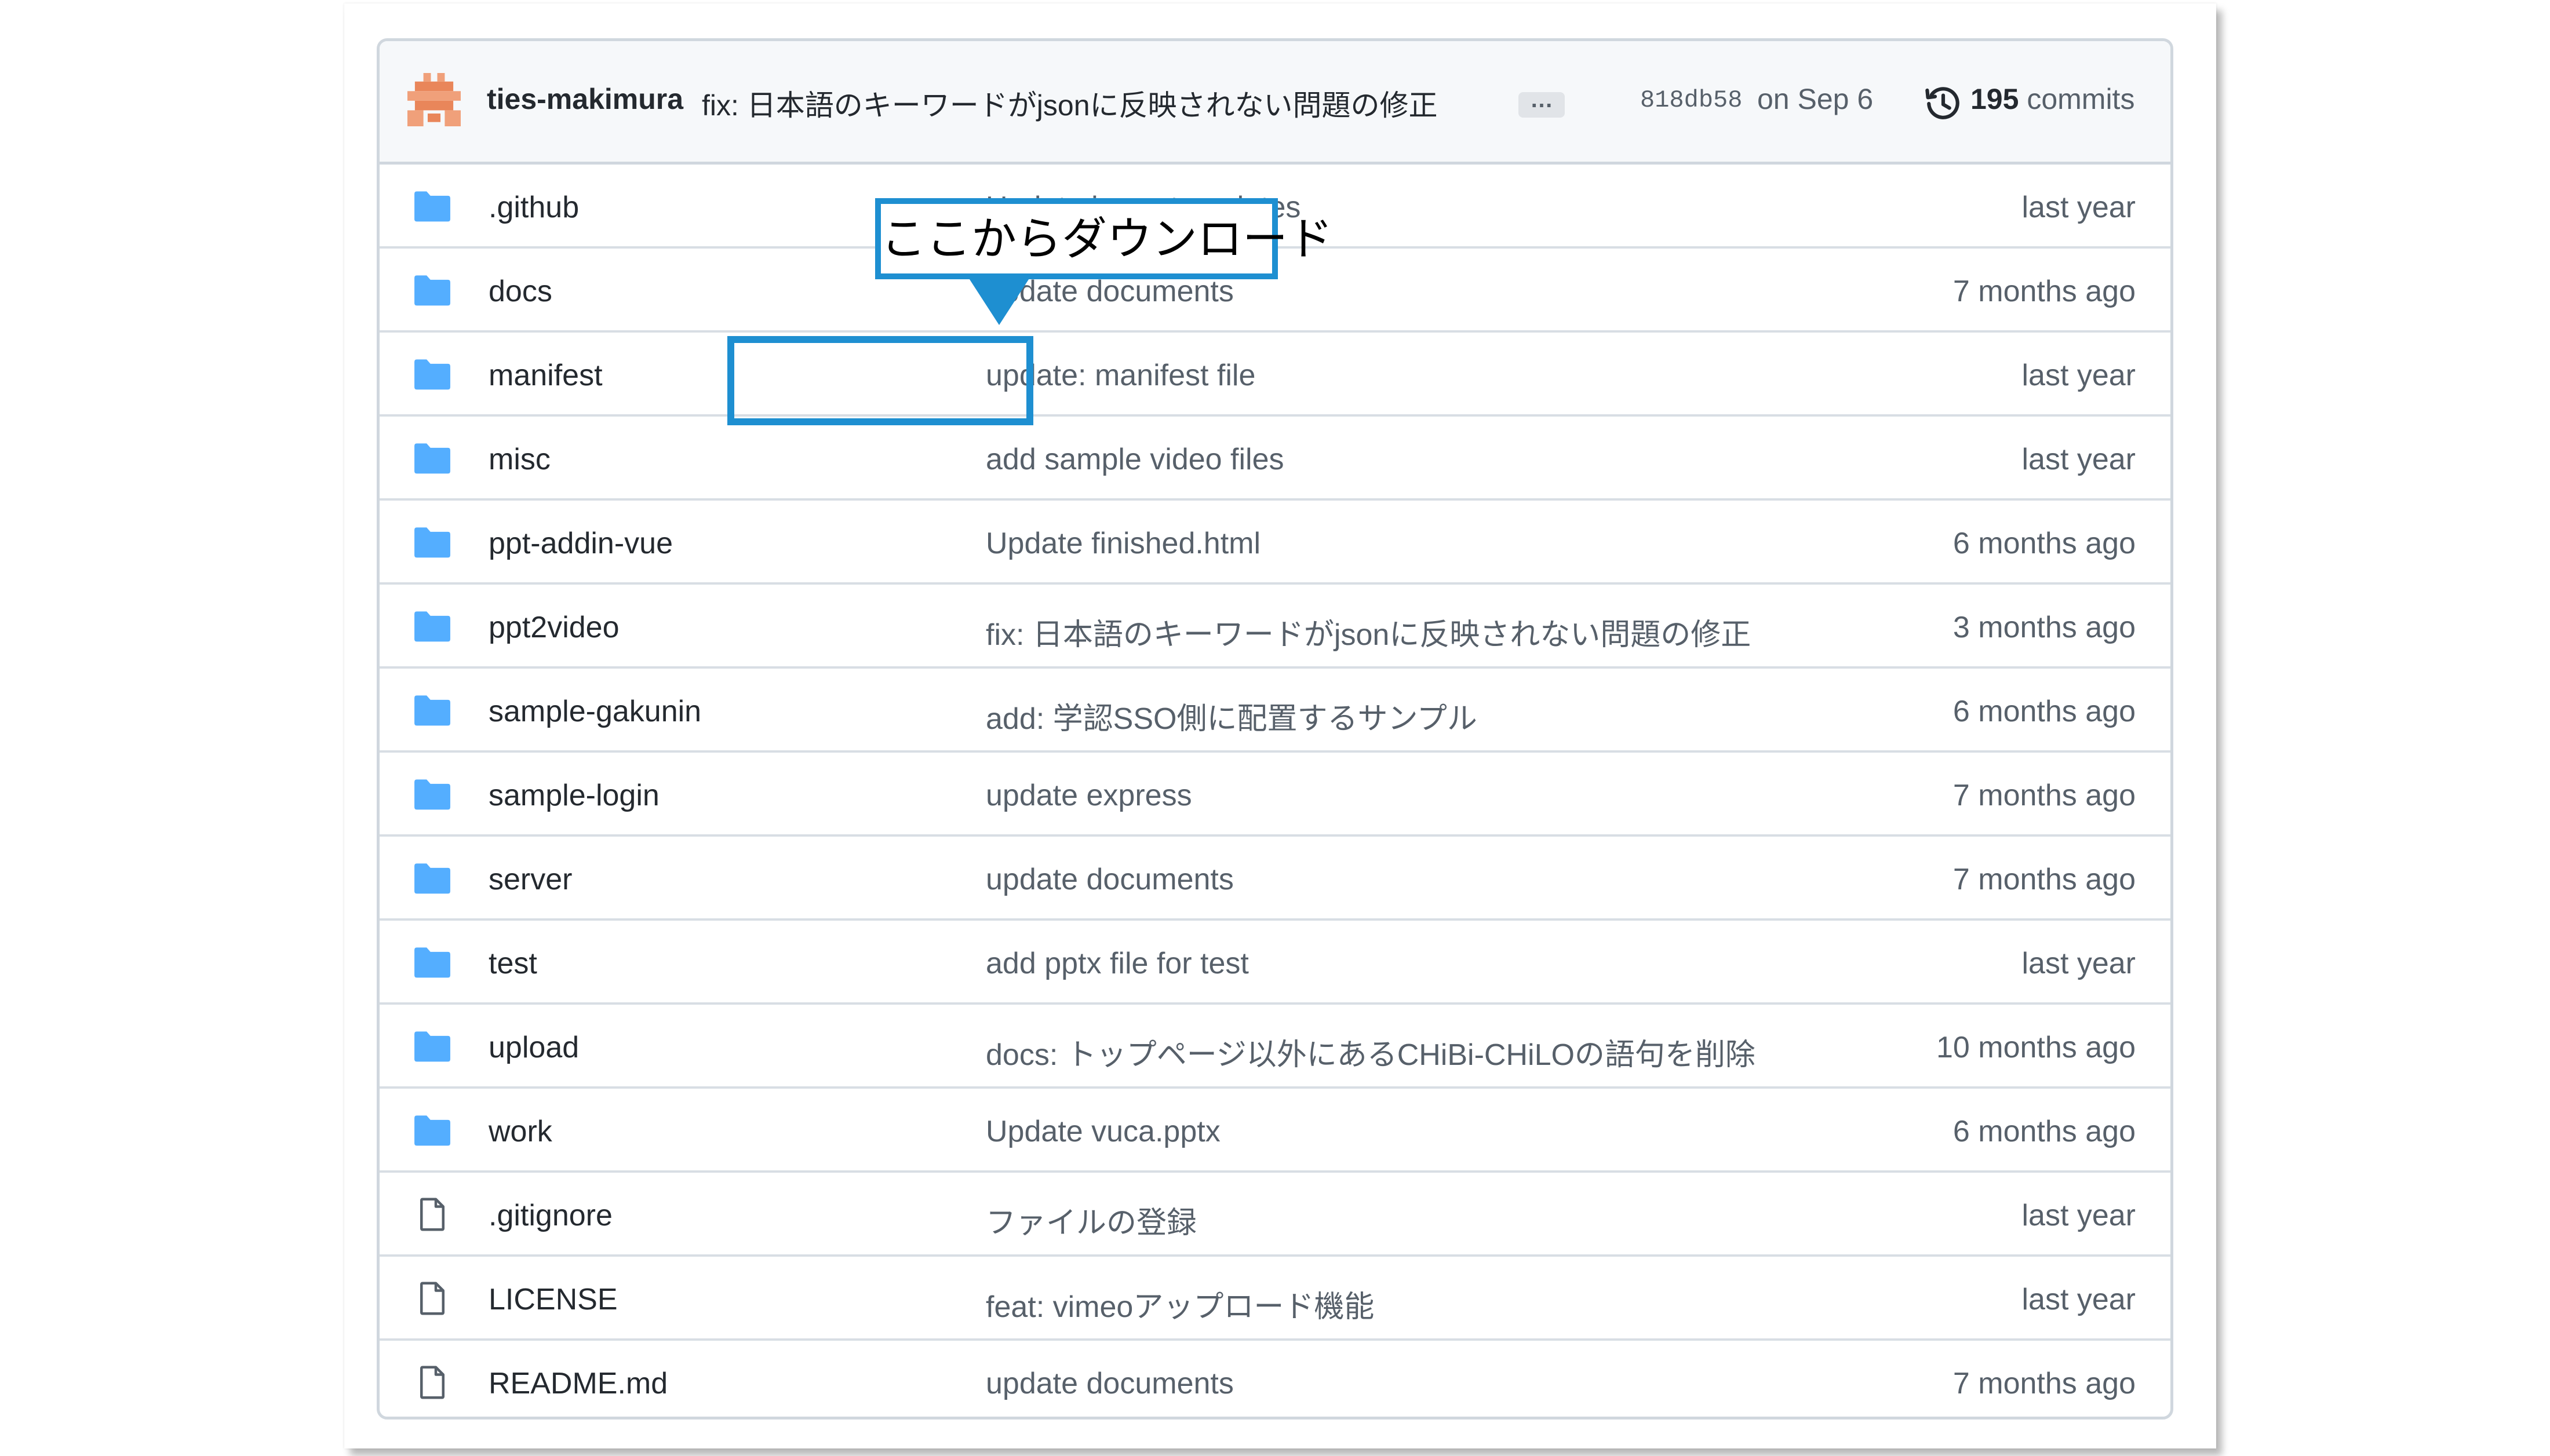 The width and height of the screenshot is (2550, 1456). Describe the element at coordinates (546, 376) in the screenshot. I see `file-name-link: manifest` at that location.